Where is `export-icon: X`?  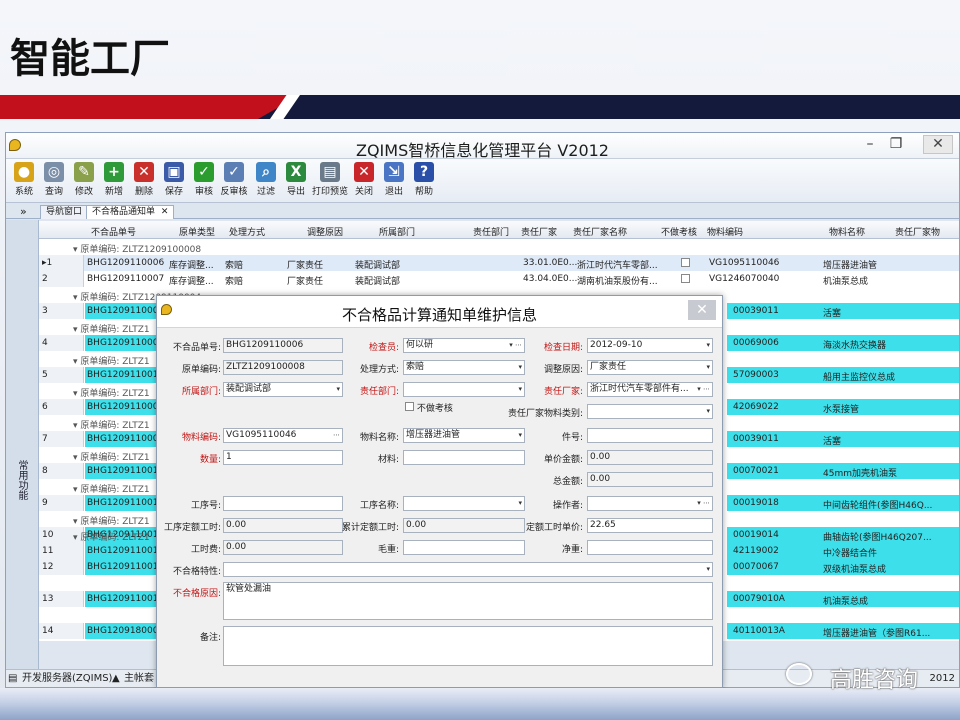 export-icon: X is located at coordinates (296, 172).